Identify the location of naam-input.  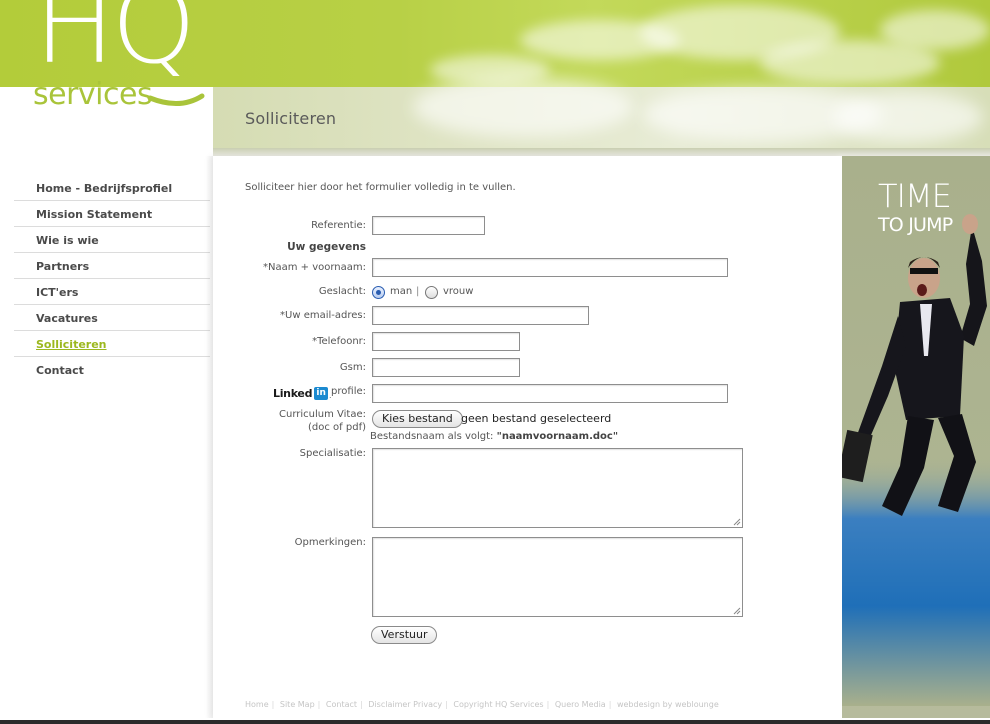
(550, 267).